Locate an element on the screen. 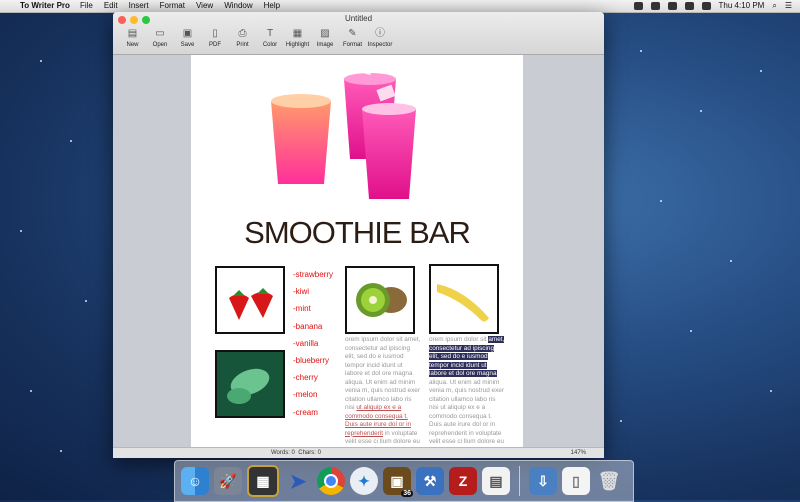  file-icon: ▯ is located at coordinates (576, 481).